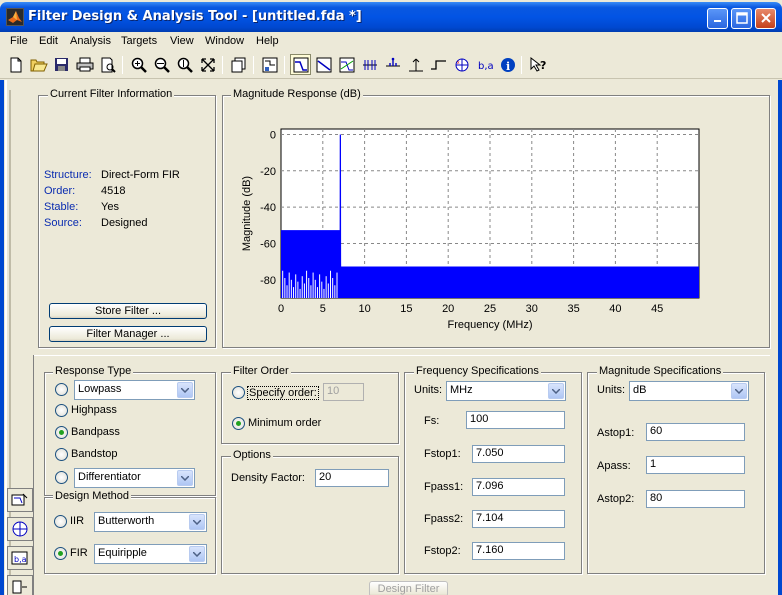 The height and width of the screenshot is (595, 782). What do you see at coordinates (113, 191) in the screenshot?
I see `order-value: 4518` at bounding box center [113, 191].